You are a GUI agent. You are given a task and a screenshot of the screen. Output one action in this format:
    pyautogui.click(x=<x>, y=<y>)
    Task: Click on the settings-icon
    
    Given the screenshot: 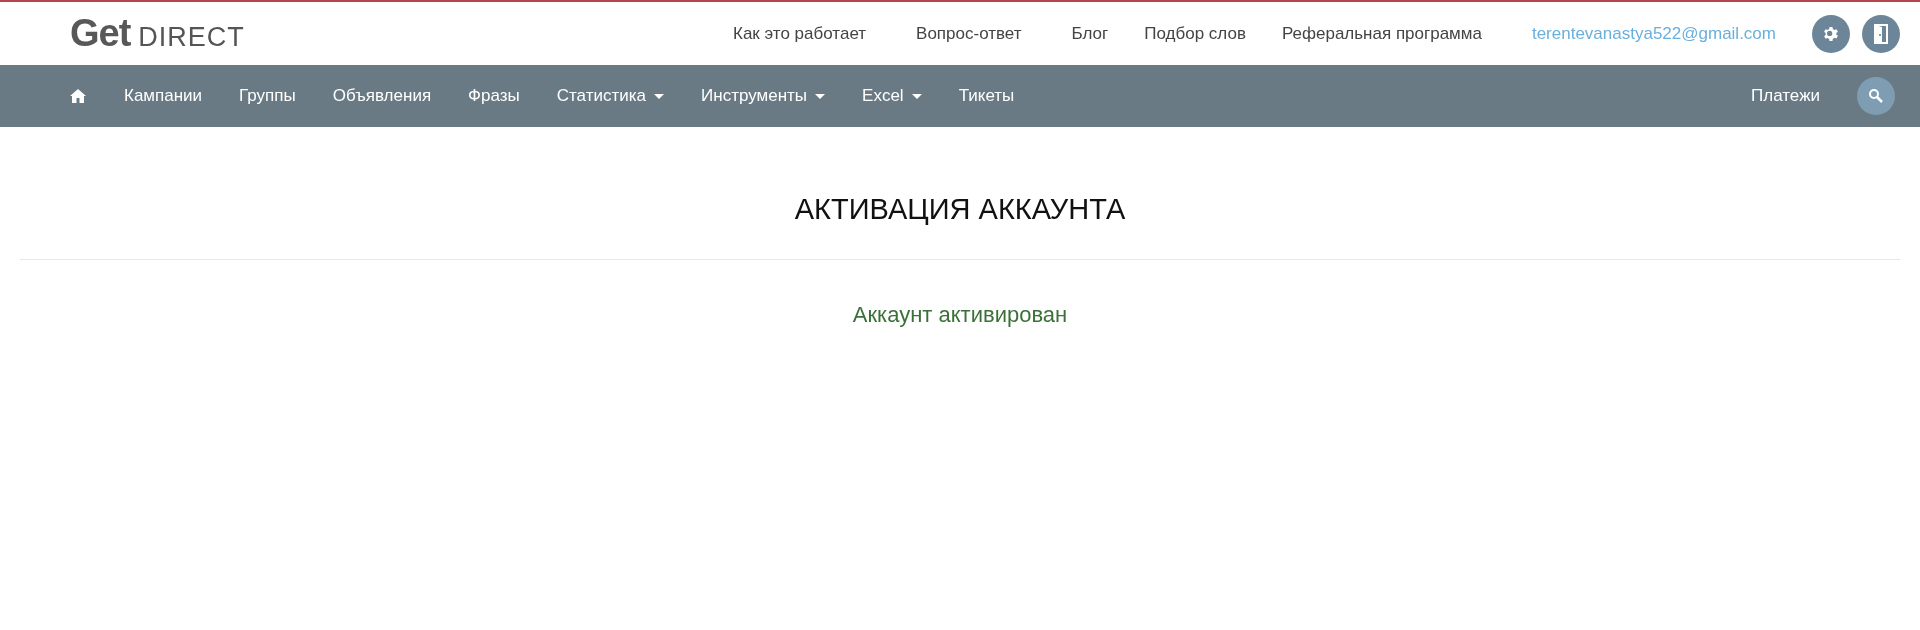 What is the action you would take?
    pyautogui.click(x=1831, y=33)
    